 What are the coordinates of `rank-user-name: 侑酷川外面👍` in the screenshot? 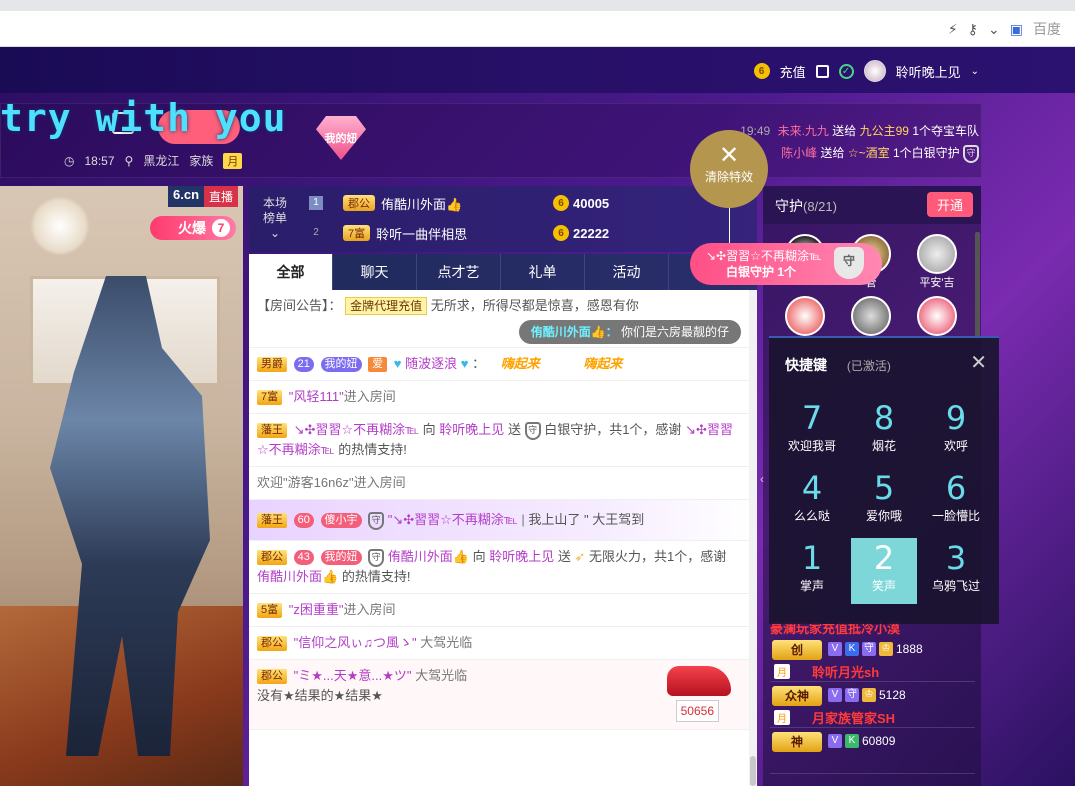 It's located at (421, 203).